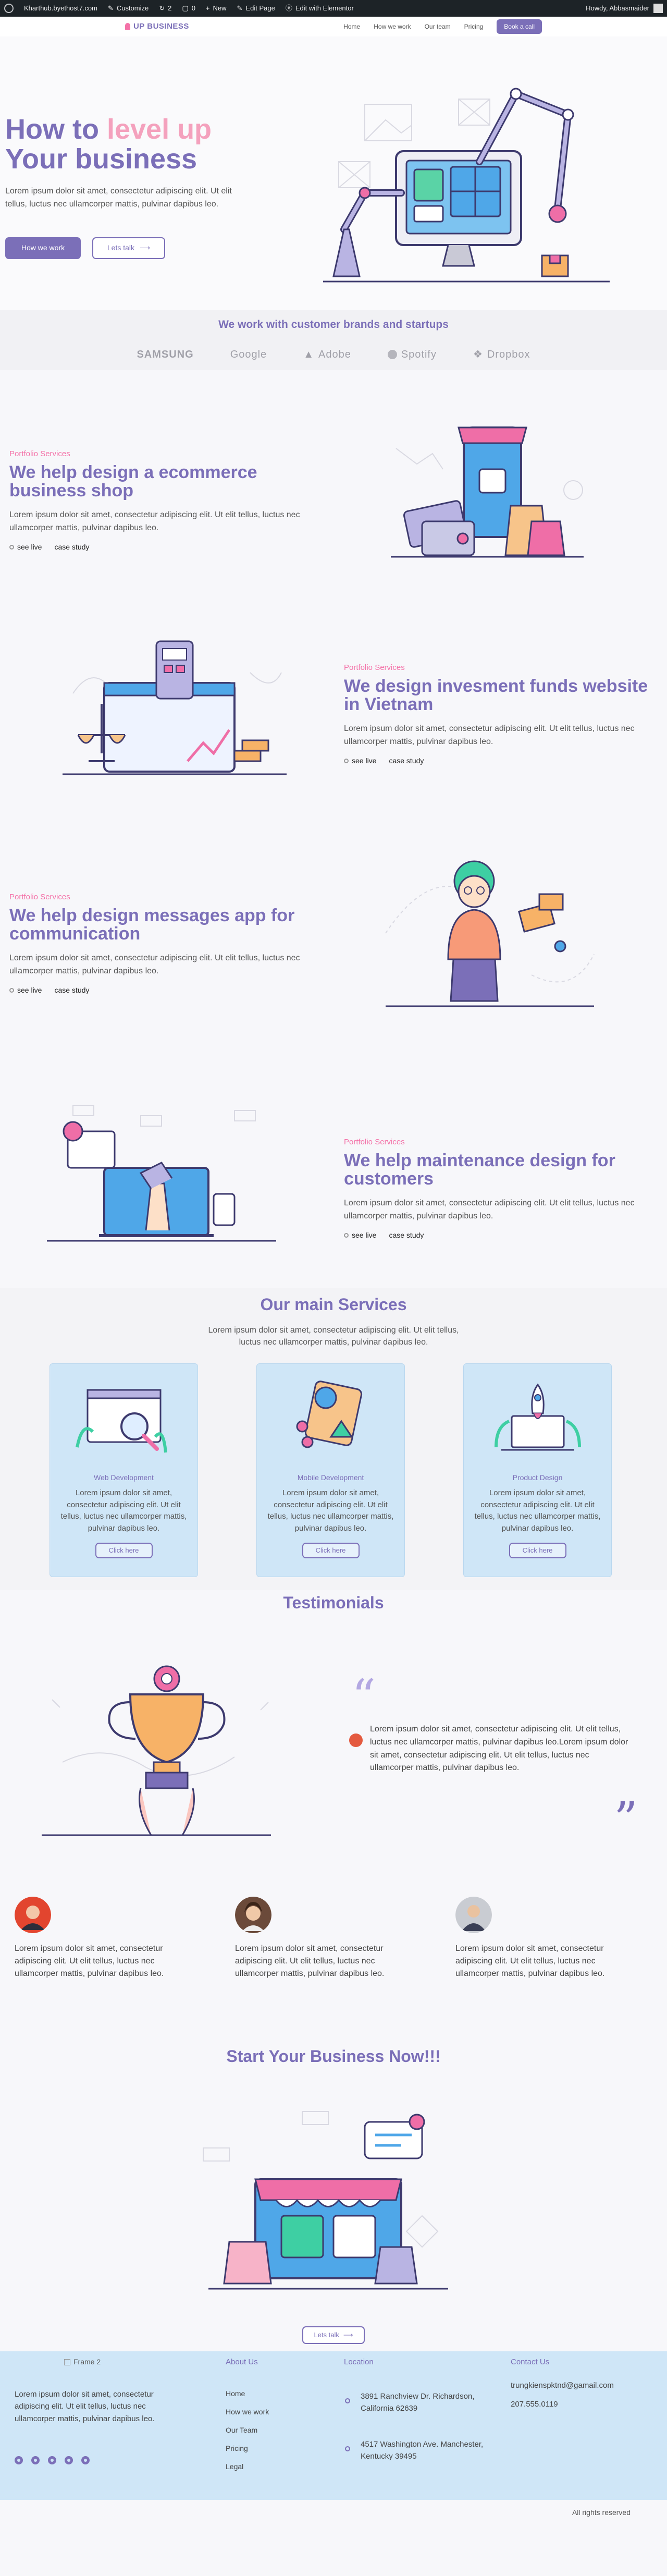 The image size is (667, 2576). Describe the element at coordinates (562, 2405) in the screenshot. I see `contact-phone: 207.555.0119` at that location.